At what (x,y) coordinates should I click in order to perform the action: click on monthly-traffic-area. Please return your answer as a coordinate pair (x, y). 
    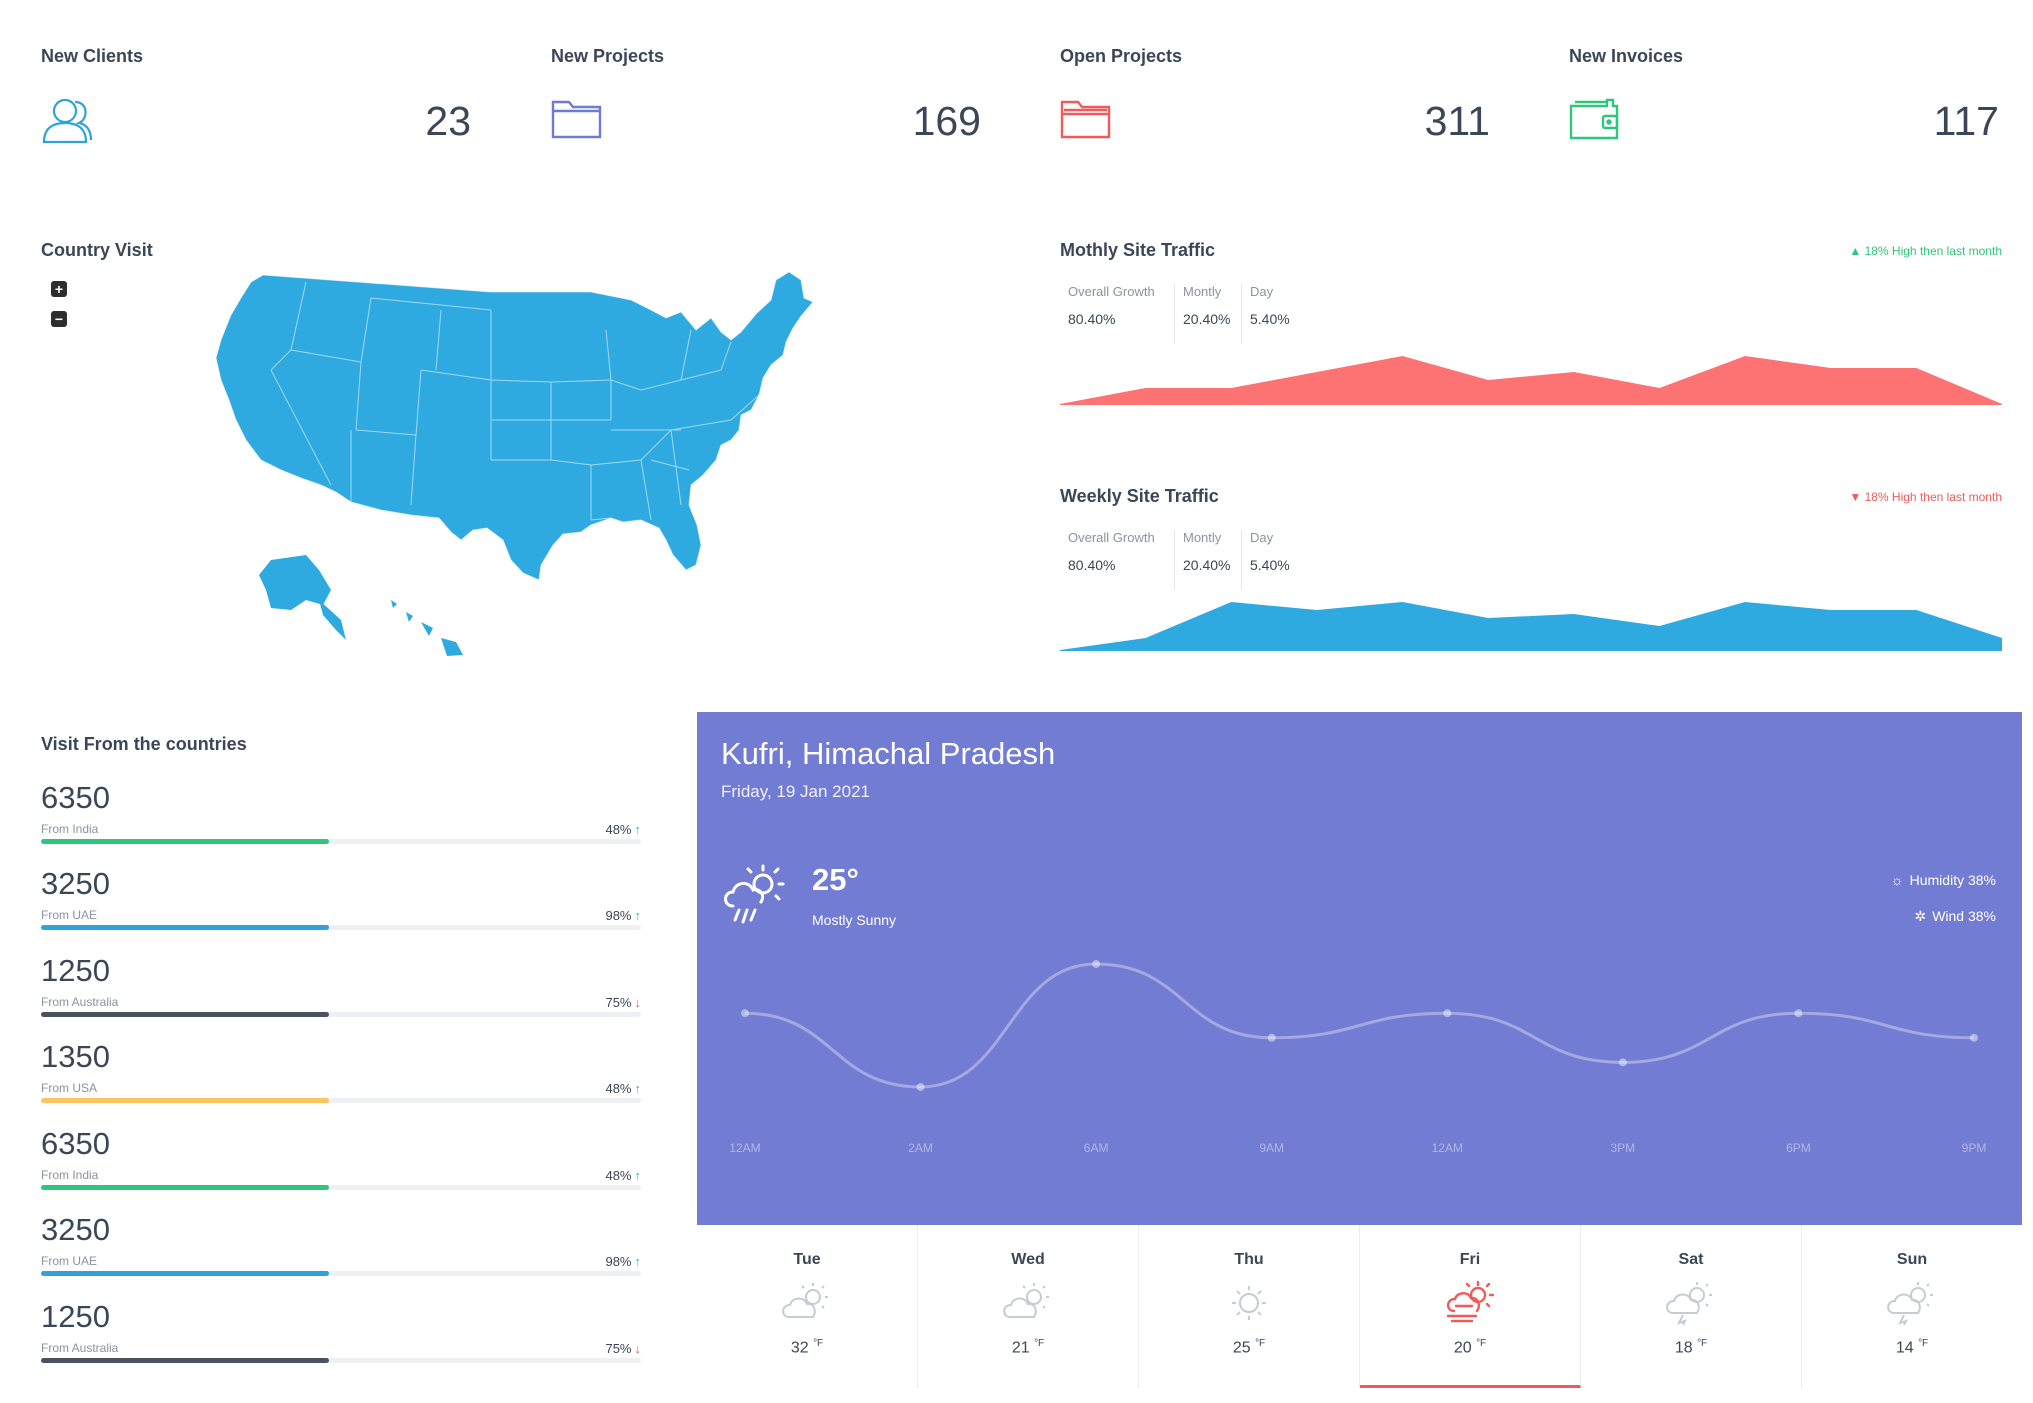
    Looking at the image, I should click on (1531, 380).